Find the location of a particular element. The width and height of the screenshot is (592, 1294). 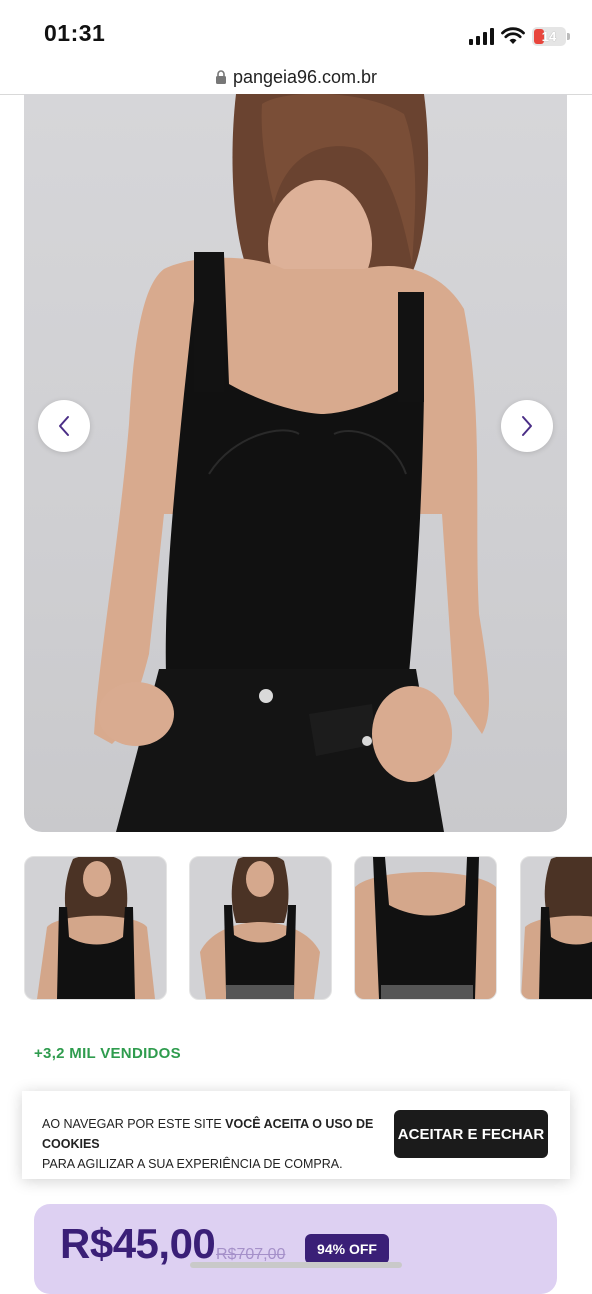

units-sold-label: +3,2 MIL VENDIDOS is located at coordinates (107, 1053).